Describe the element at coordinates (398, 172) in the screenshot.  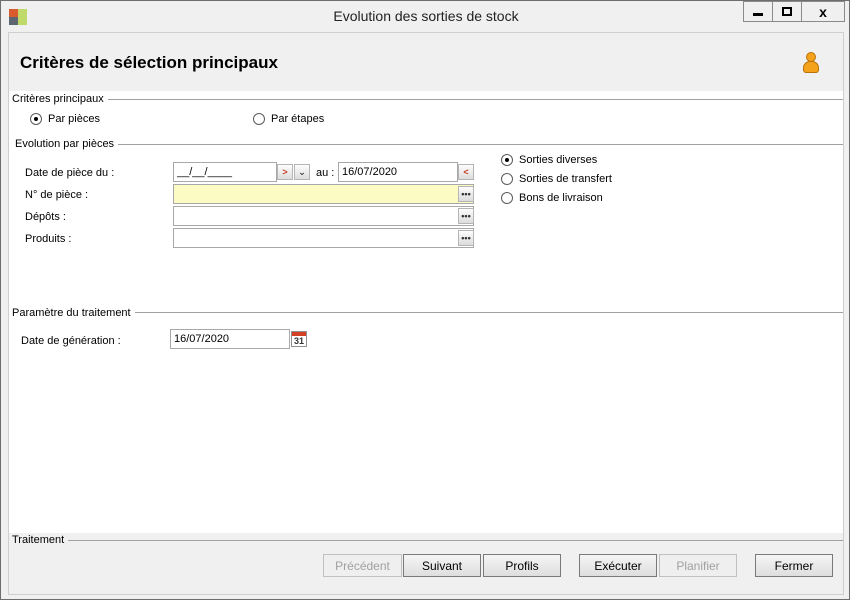
I see `date-to-input` at that location.